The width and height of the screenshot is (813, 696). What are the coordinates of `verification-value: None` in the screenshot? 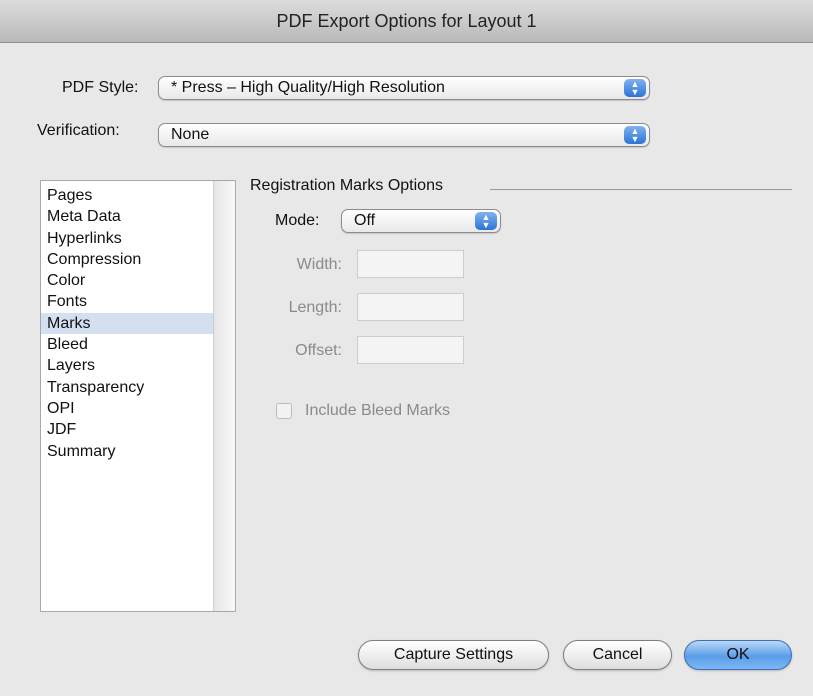 It's located at (190, 134).